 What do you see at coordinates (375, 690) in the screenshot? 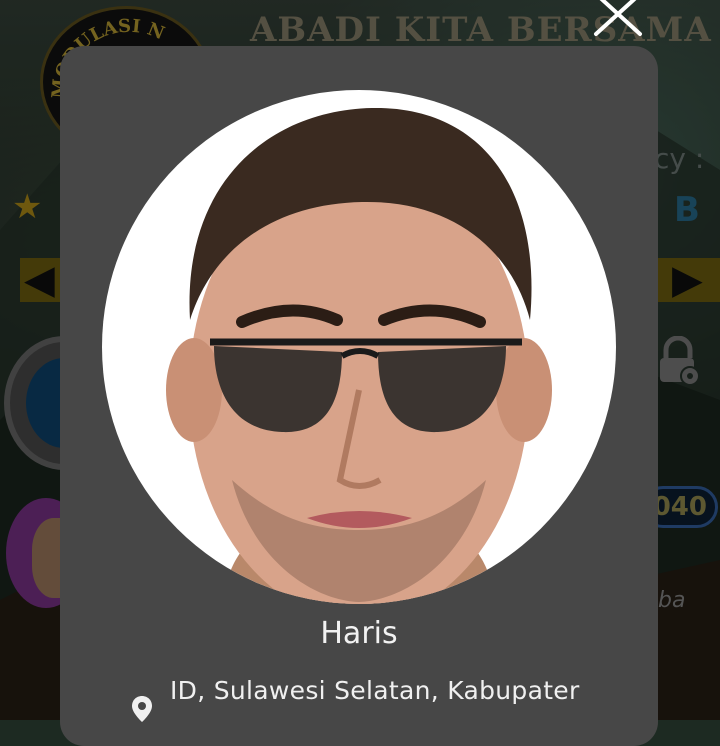
I see `profile-location: ID, Sulawesi Selatan, Kabupater` at bounding box center [375, 690].